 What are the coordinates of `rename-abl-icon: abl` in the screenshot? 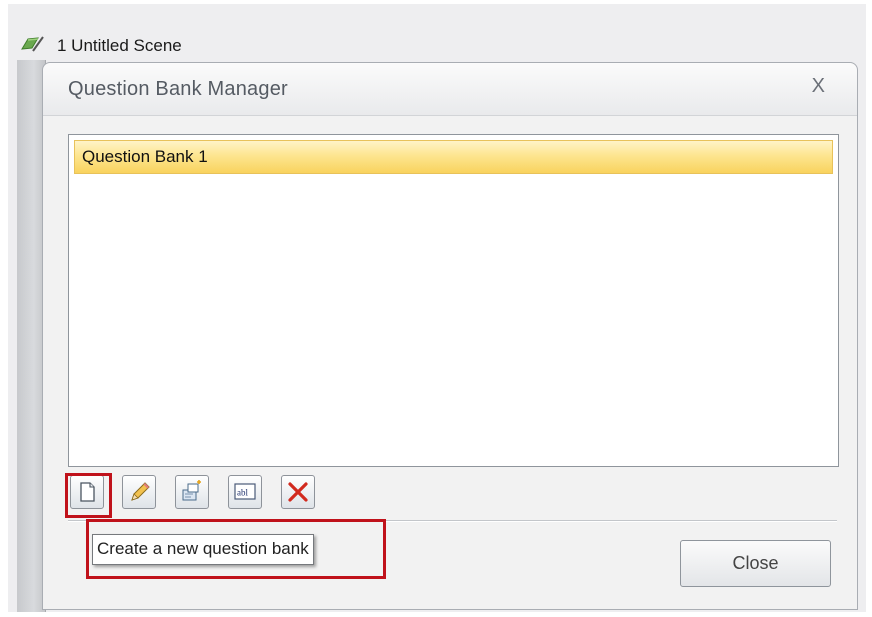 It's located at (245, 491).